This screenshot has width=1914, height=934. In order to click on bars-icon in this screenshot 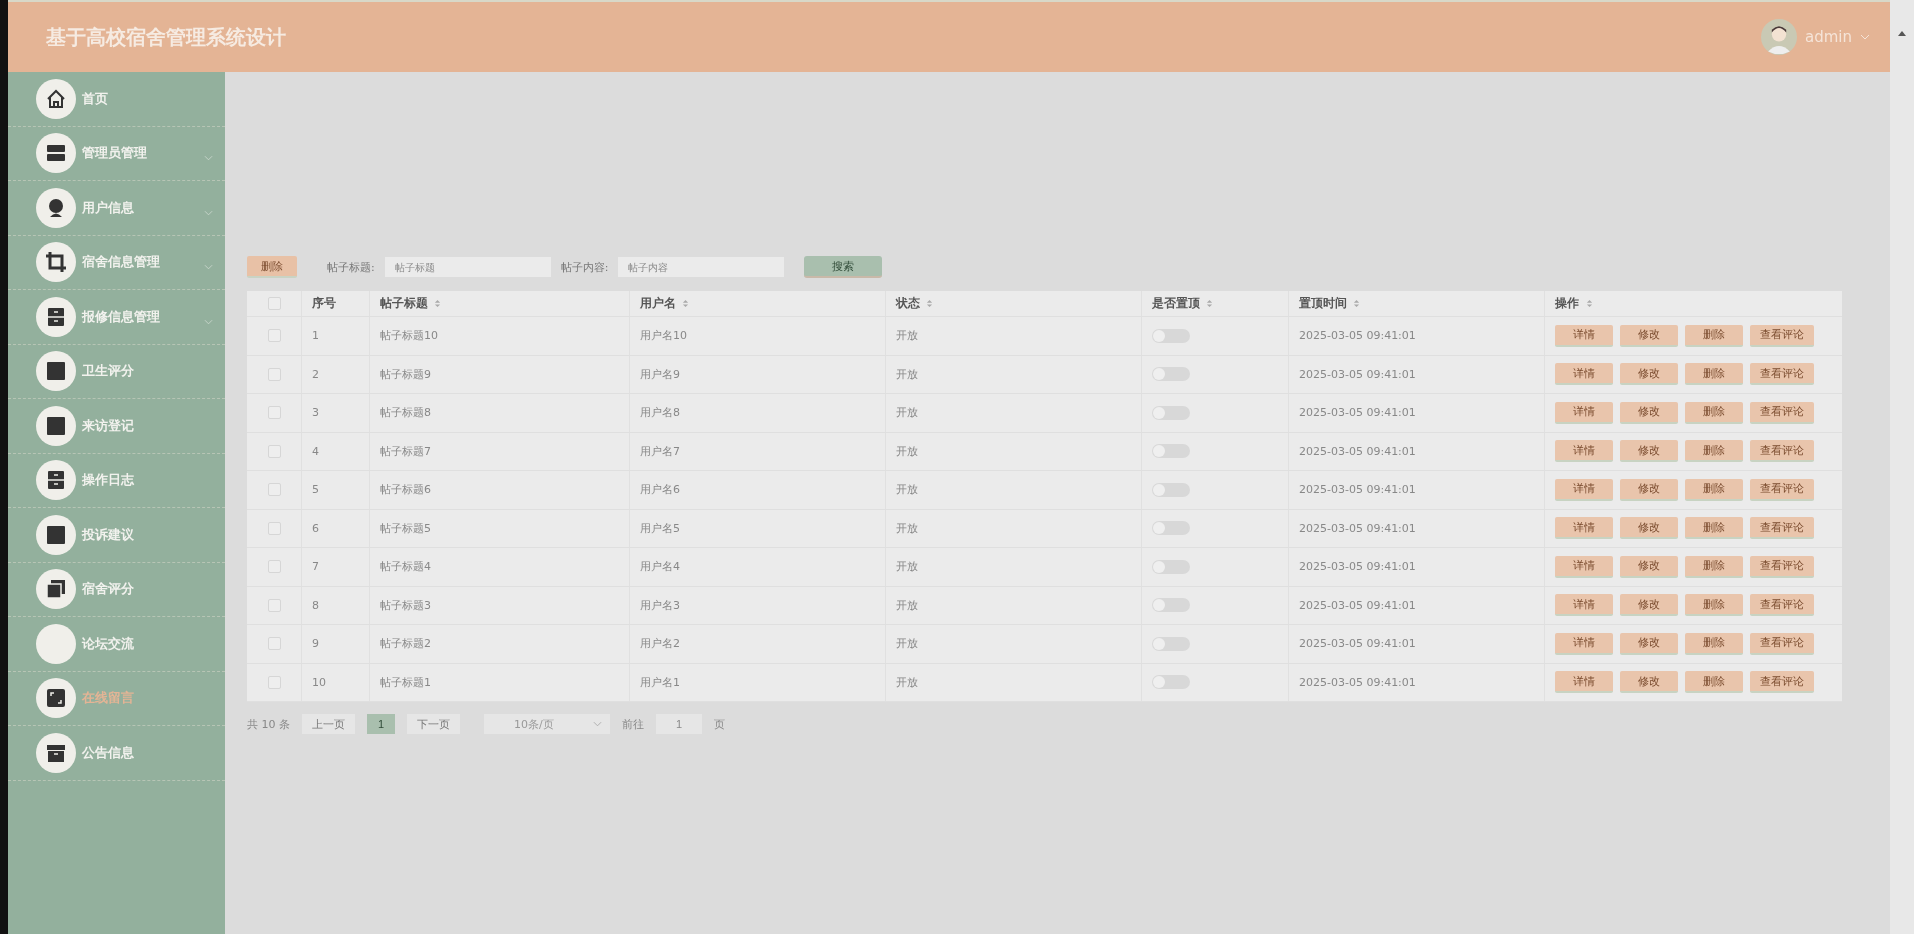, I will do `click(56, 153)`.